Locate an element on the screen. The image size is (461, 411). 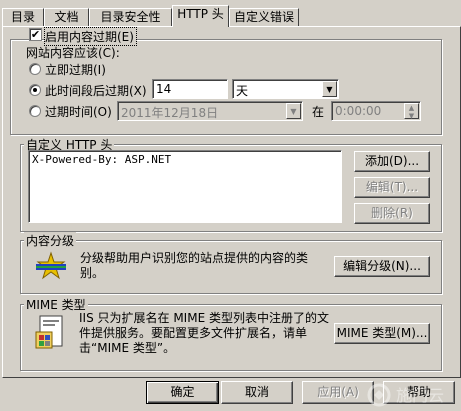
expire-after-label: 此时间段后过期(X) is located at coordinates (96, 90).